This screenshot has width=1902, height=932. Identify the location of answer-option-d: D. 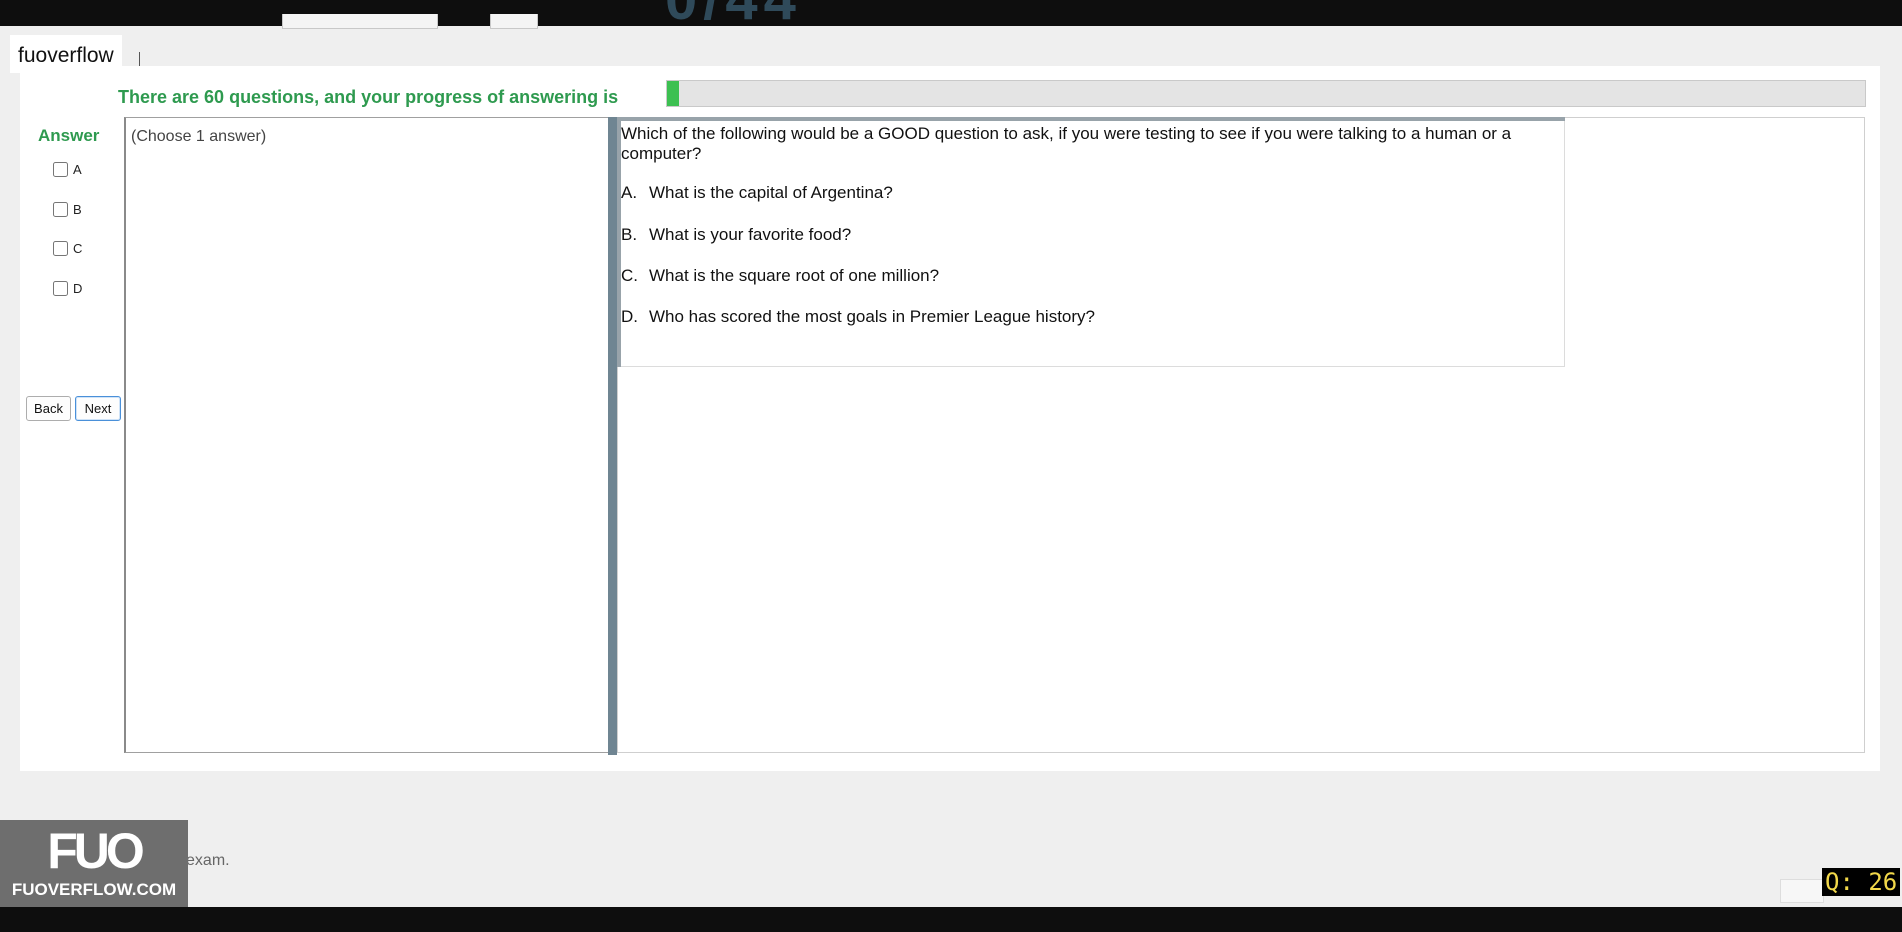
(67, 288).